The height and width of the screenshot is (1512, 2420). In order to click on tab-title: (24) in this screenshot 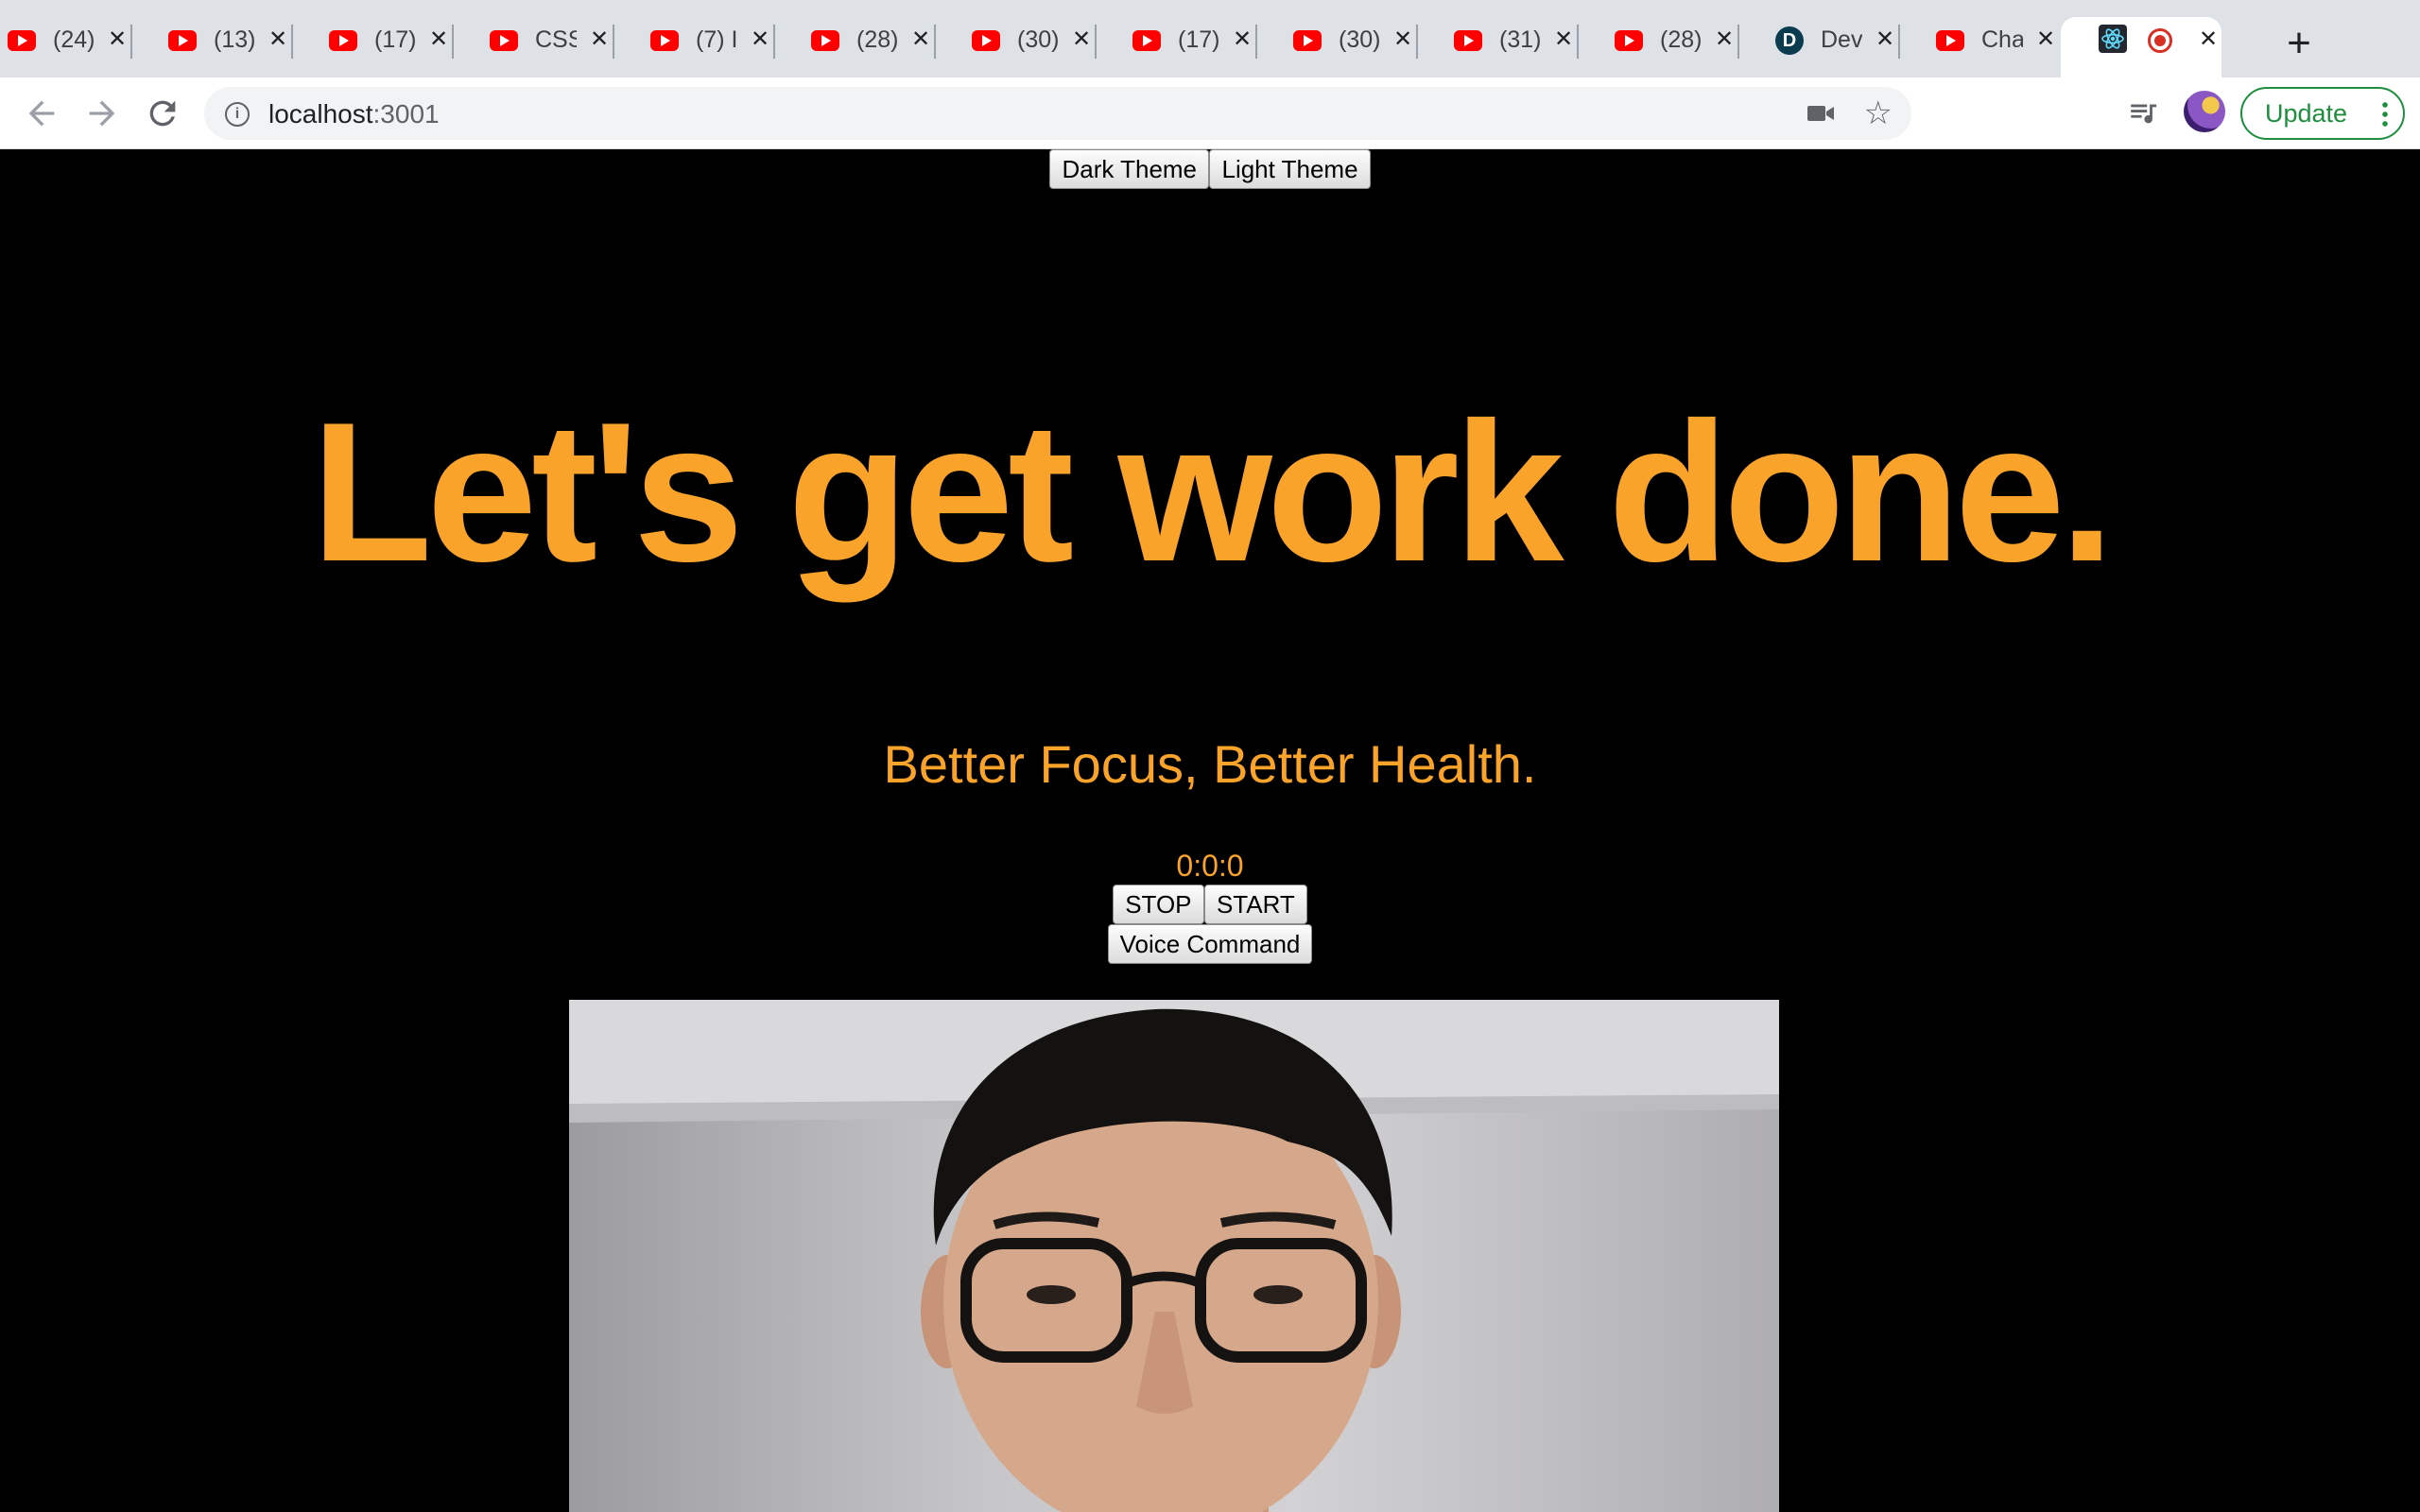, I will do `click(74, 39)`.